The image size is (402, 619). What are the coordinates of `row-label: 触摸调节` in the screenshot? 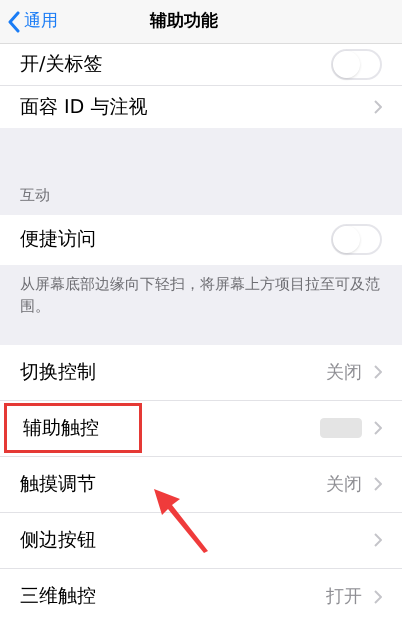 It's located at (58, 484).